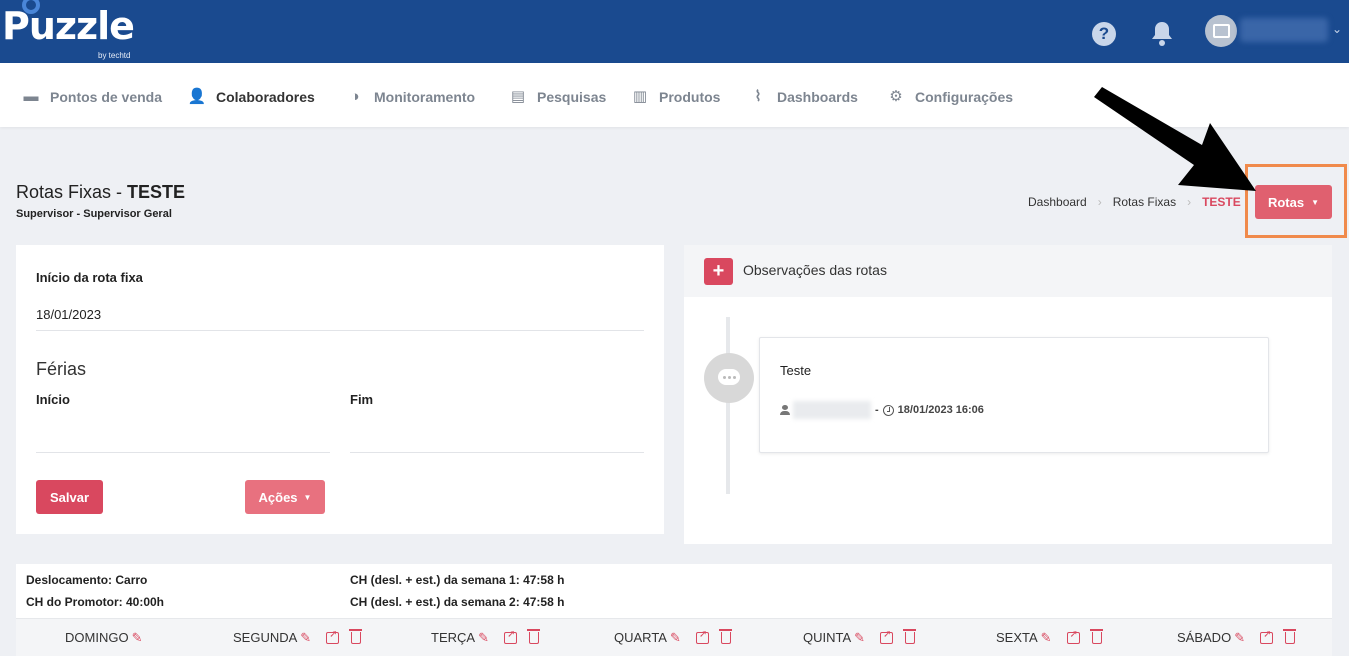  Describe the element at coordinates (457, 580) in the screenshot. I see `week1-hours-info: CH (desl. + est.) da semana 1: 47:58 h` at that location.